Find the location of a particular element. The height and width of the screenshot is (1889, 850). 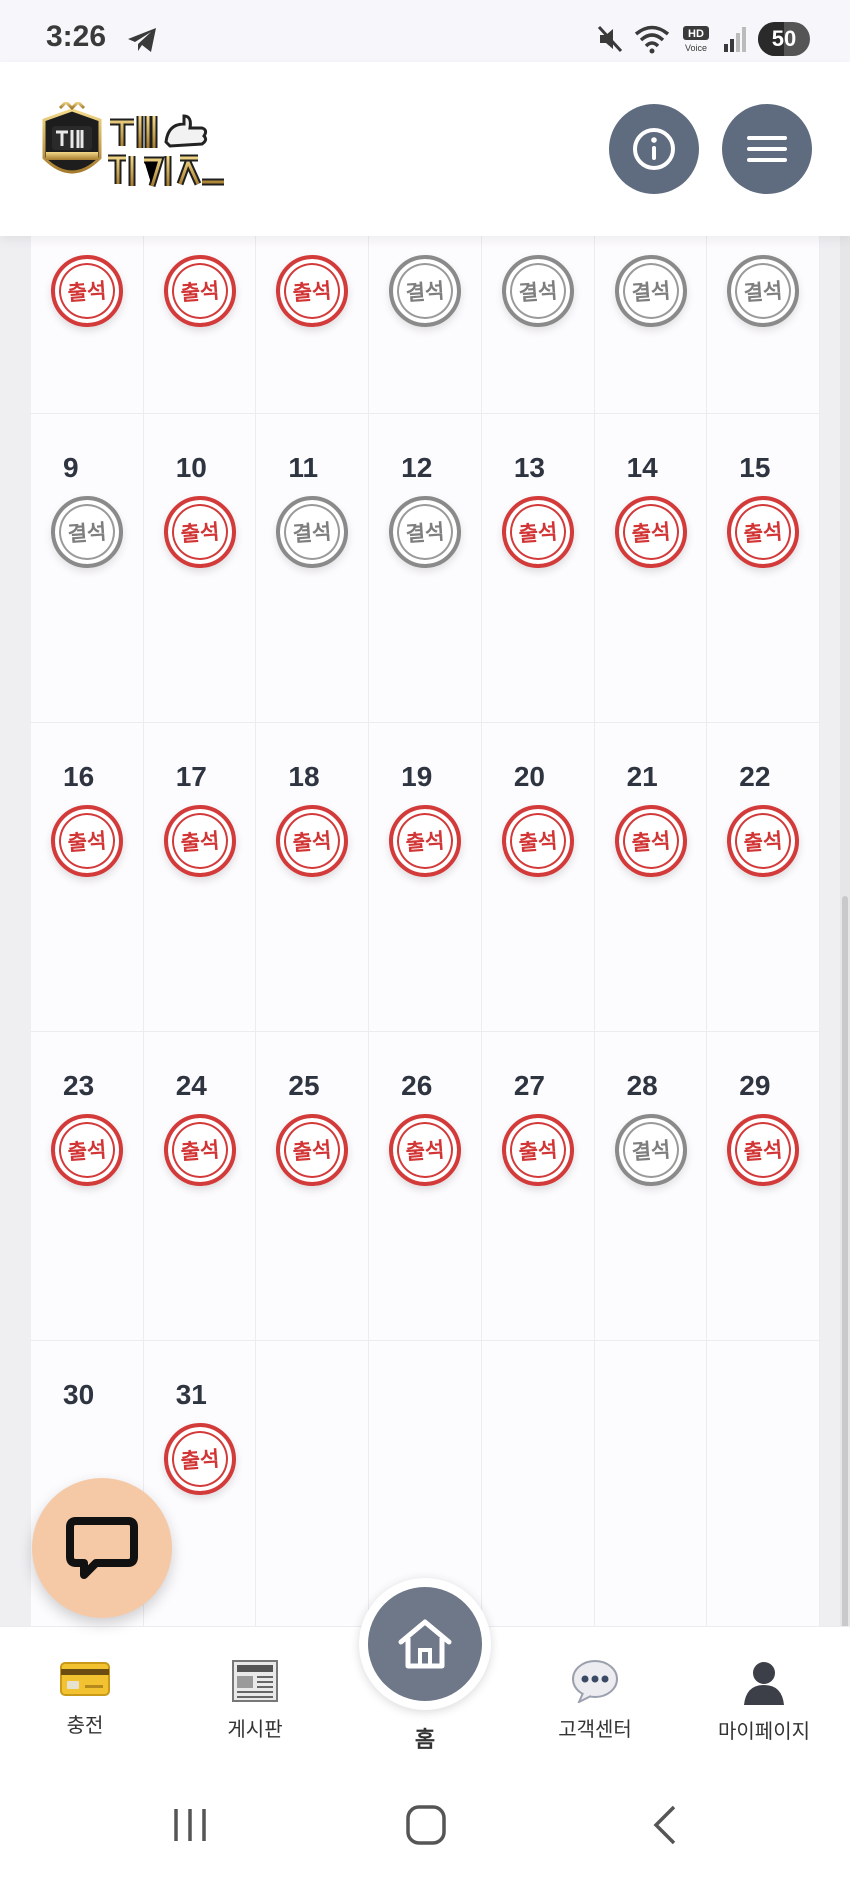

hd-voice-icon: HD Voice is located at coordinates (696, 39).